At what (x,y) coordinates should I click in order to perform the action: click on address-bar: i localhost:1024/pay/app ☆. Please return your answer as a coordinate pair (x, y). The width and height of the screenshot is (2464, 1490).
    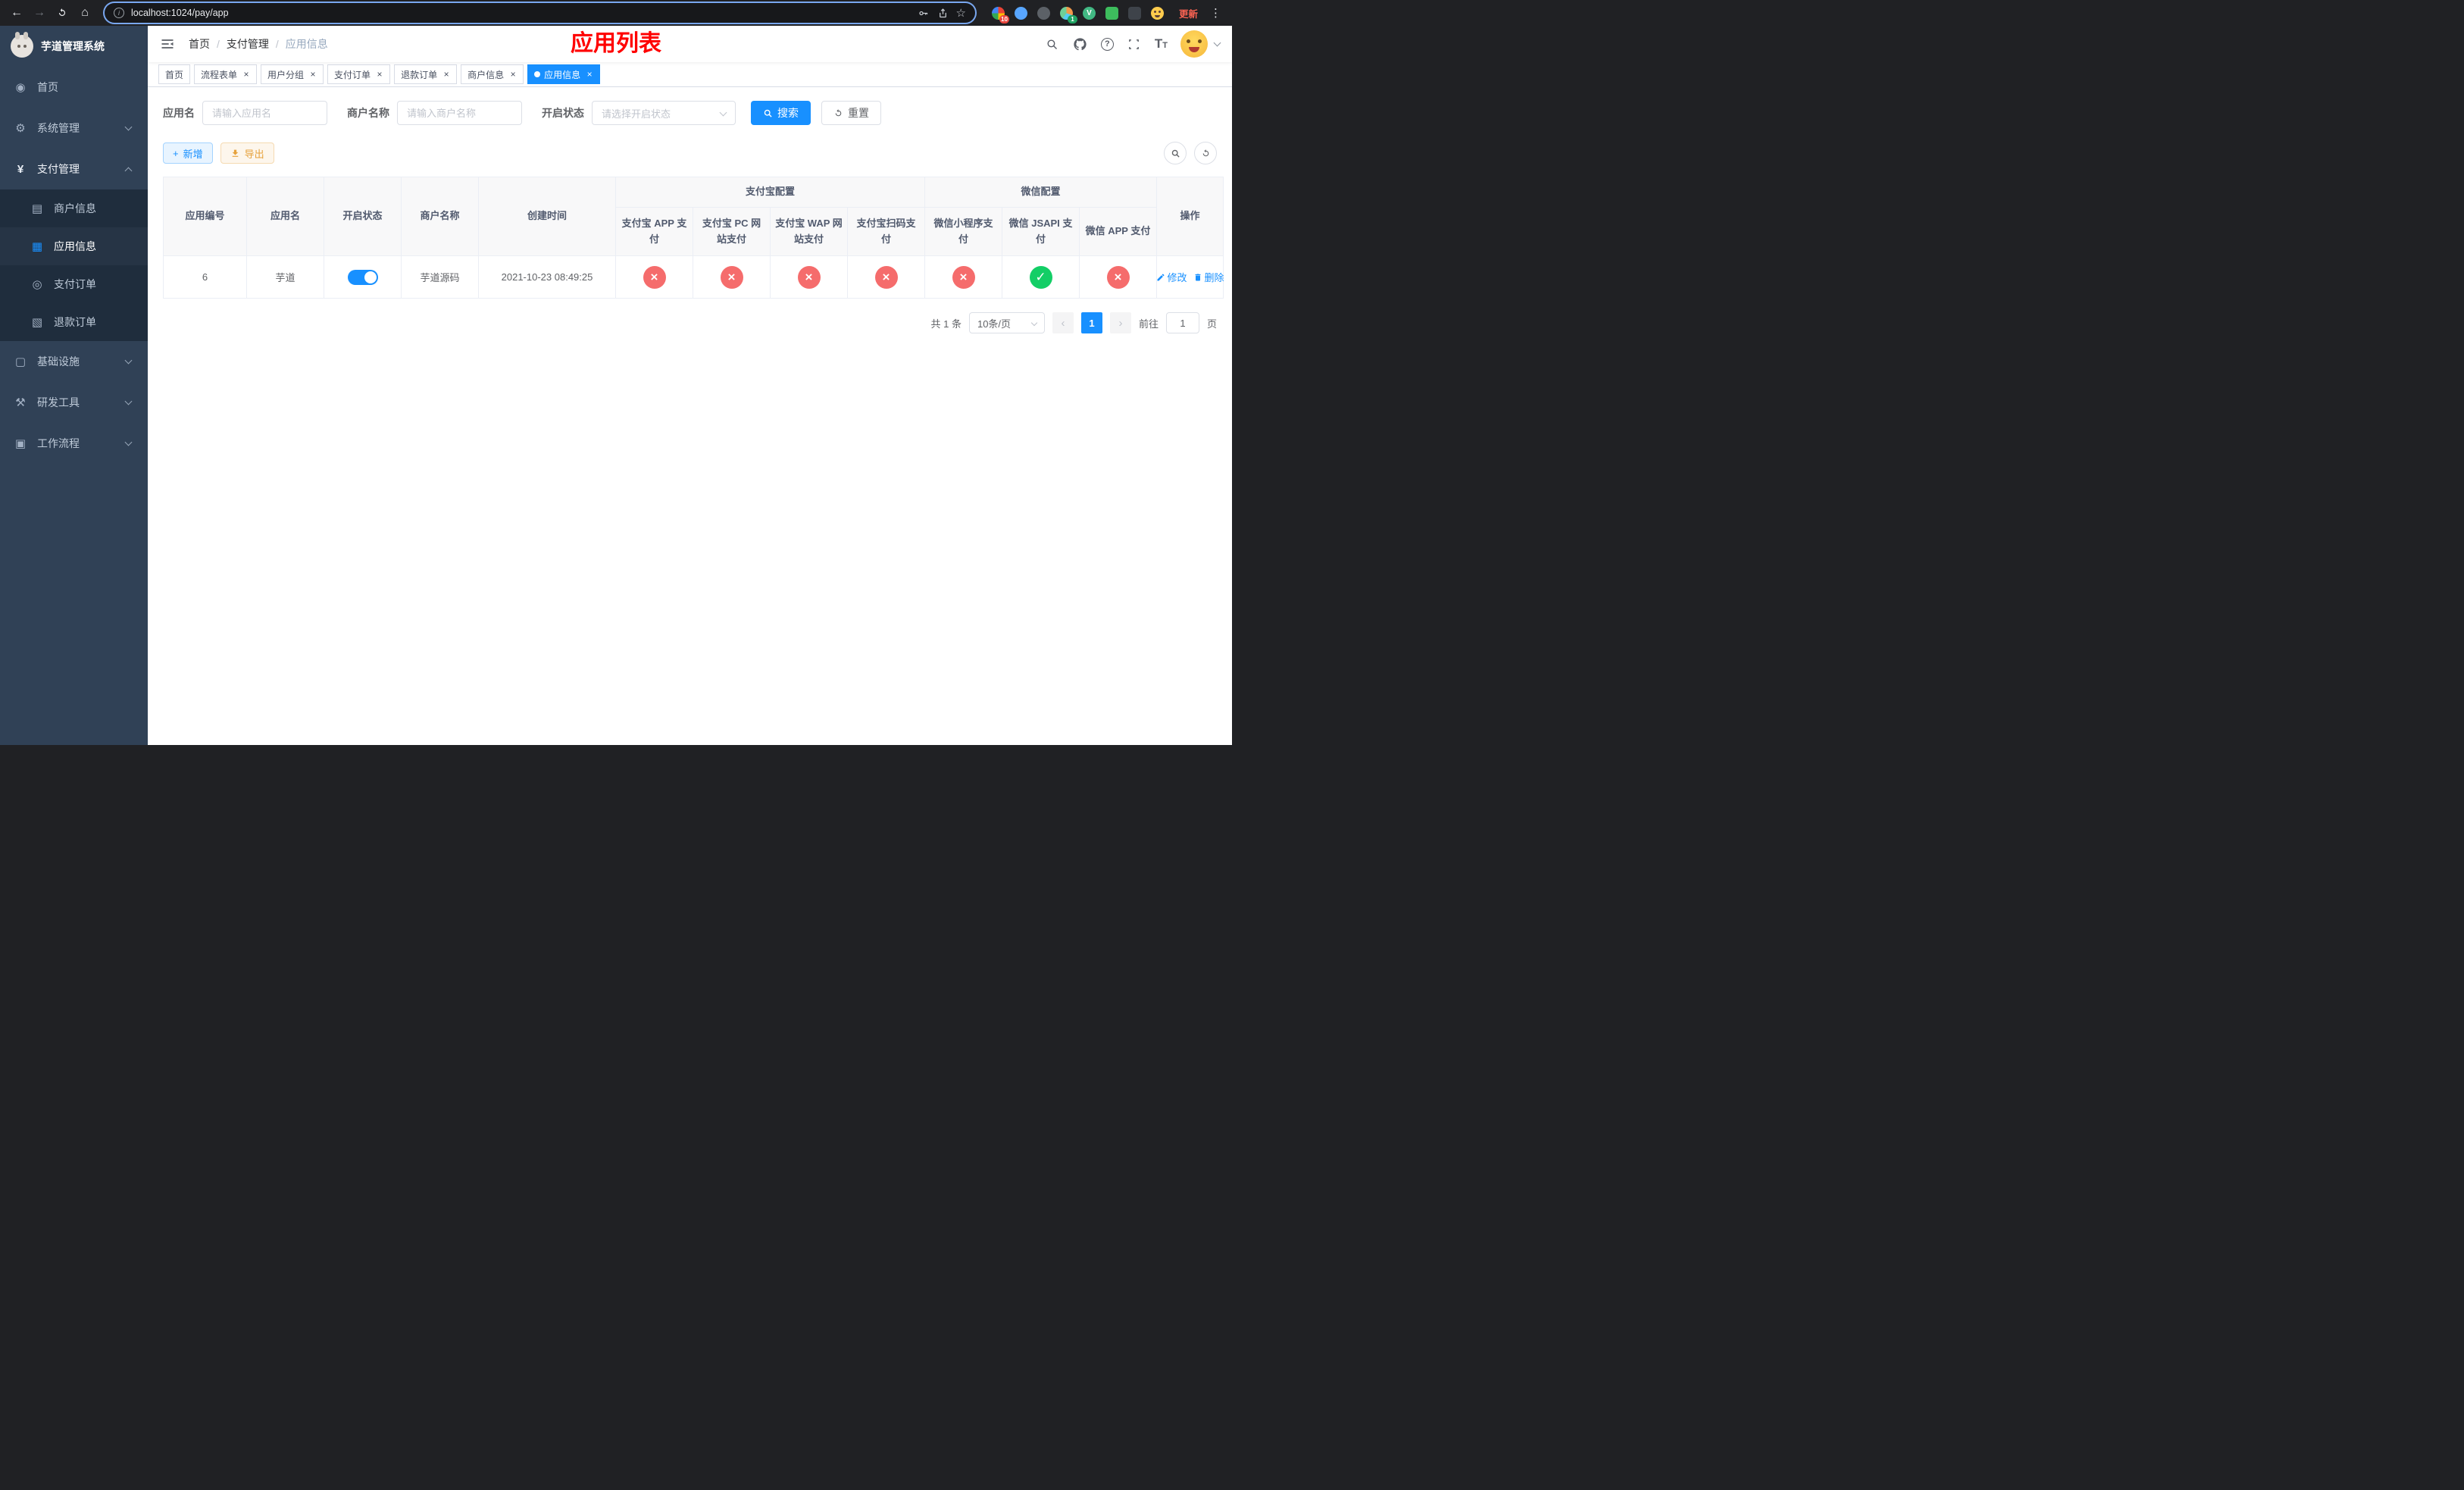
    Looking at the image, I should click on (540, 13).